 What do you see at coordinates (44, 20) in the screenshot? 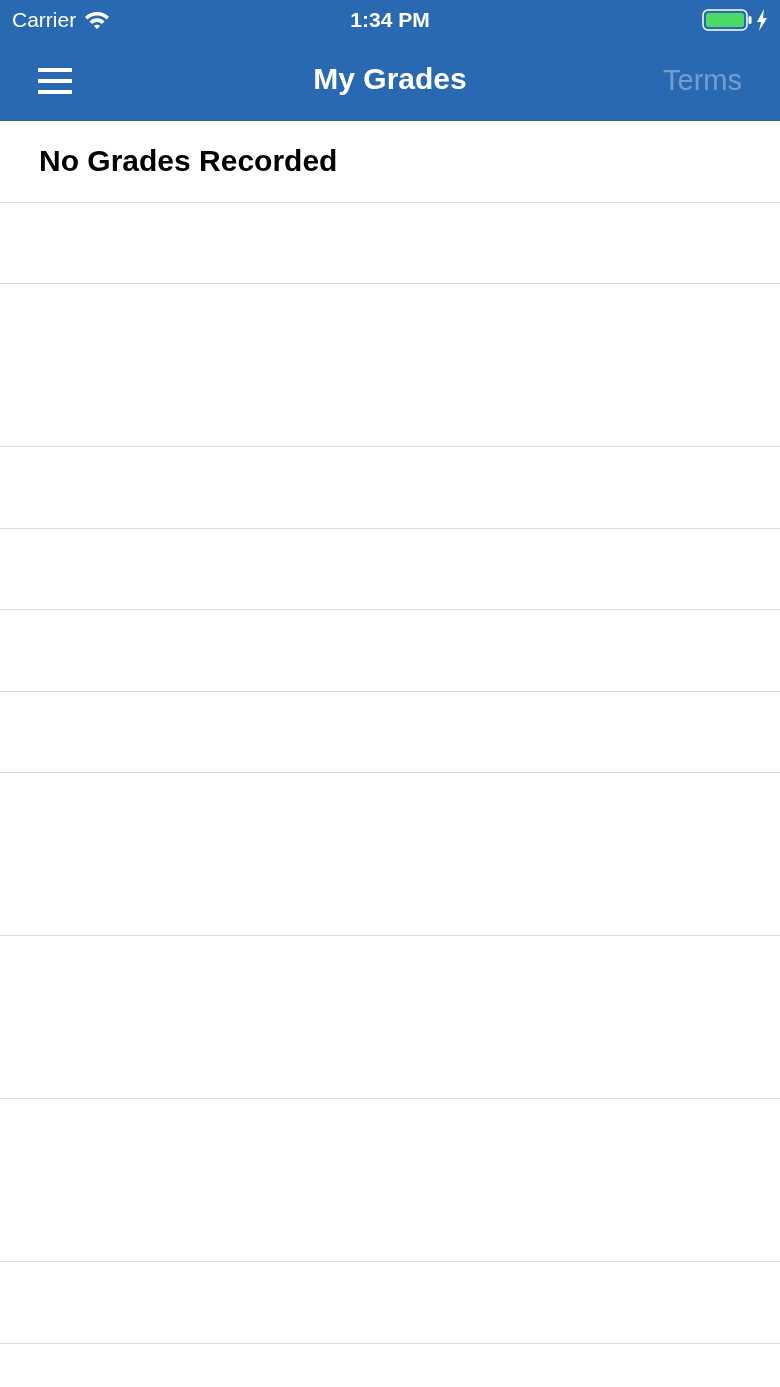
I see `carrier-name: Carrier` at bounding box center [44, 20].